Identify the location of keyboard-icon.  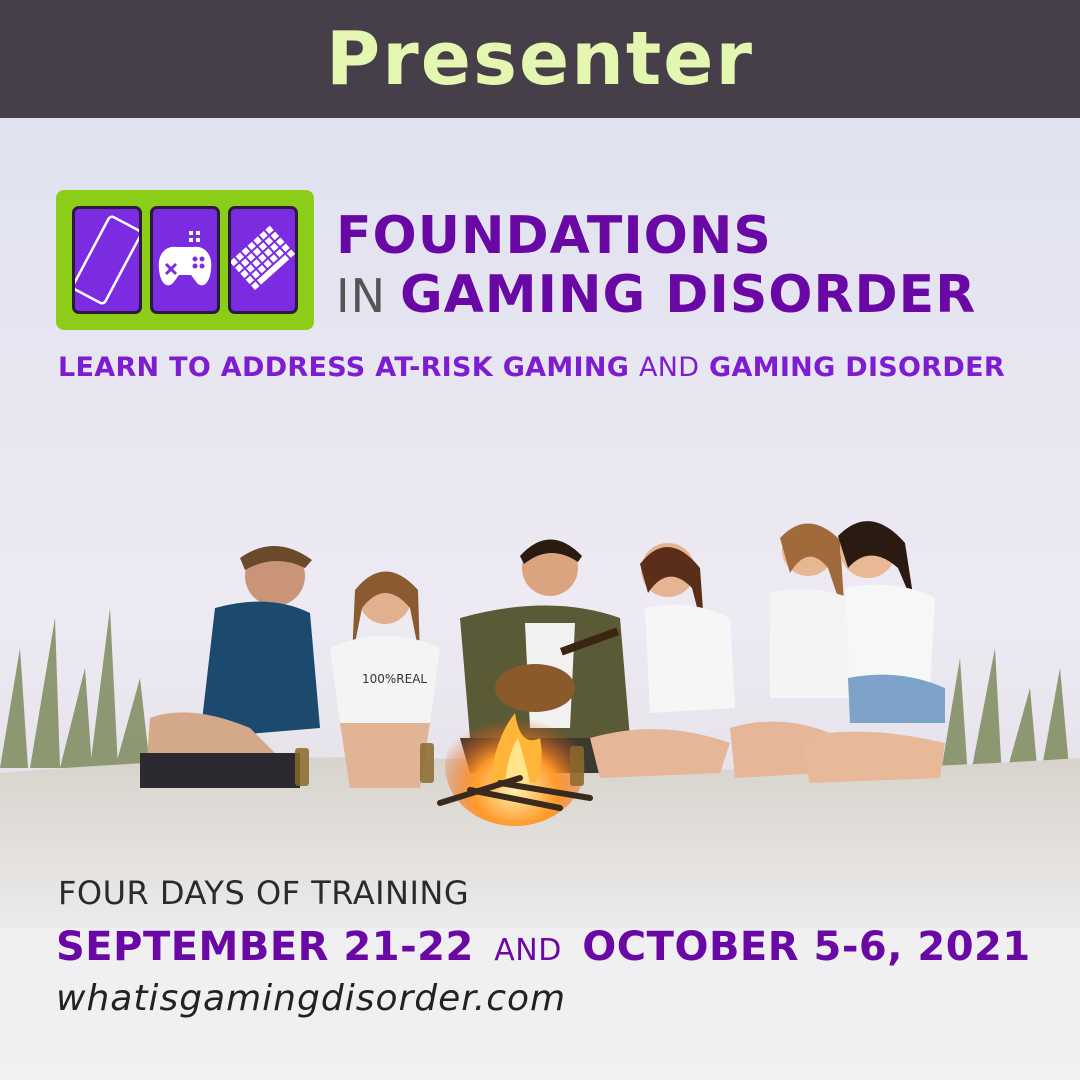
(263, 260).